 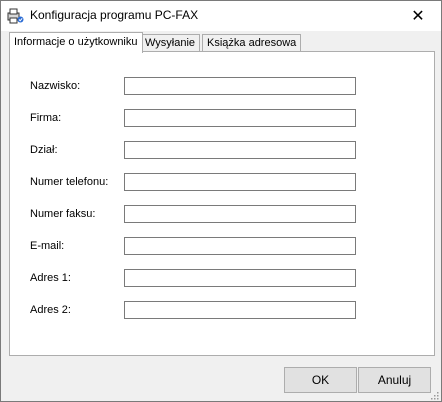 I want to click on close-icon: ✕, so click(x=418, y=16).